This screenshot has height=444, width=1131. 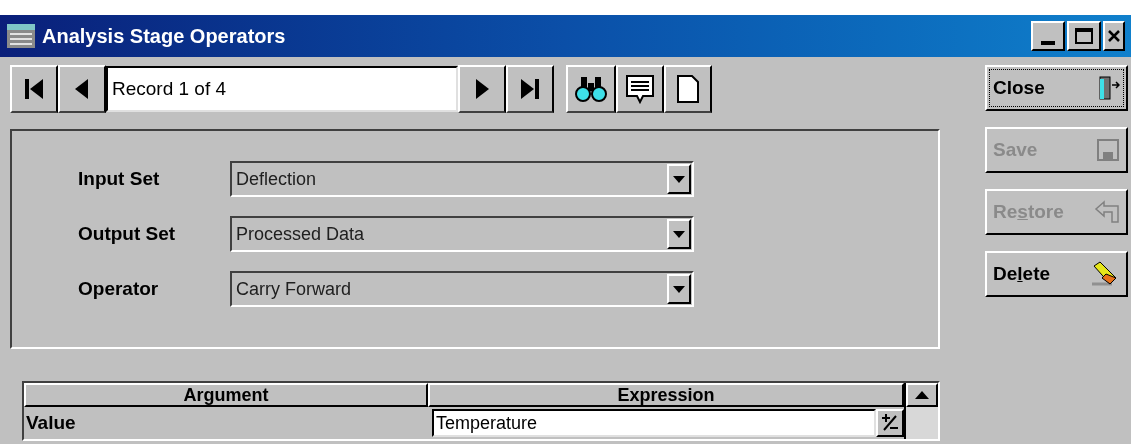 I want to click on undo-arrow-icon, so click(x=1107, y=212).